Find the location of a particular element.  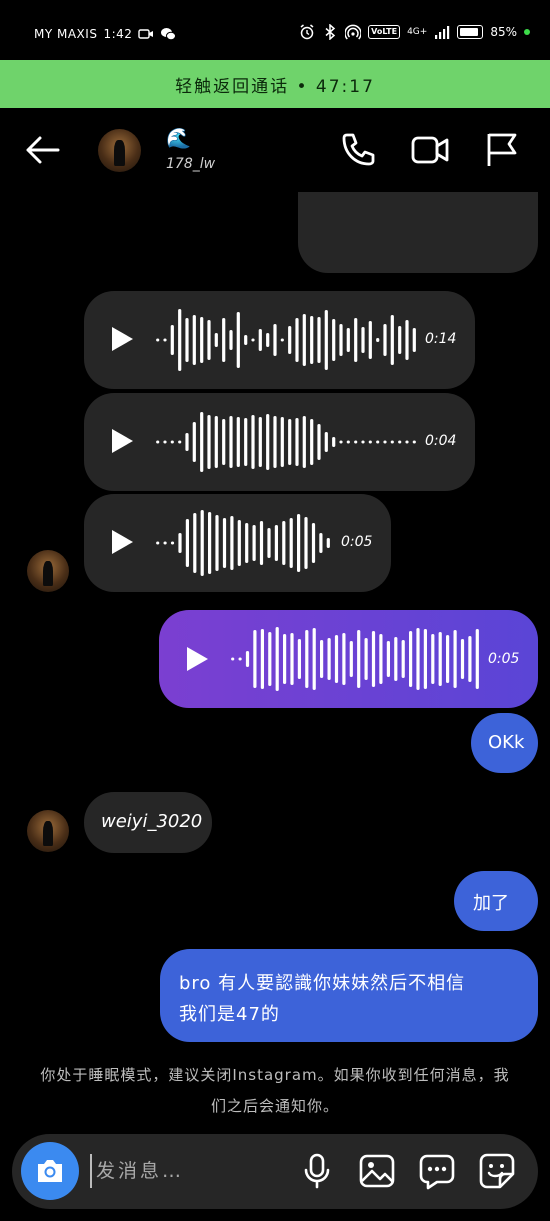

return-to-call-banner: 轻触返回通话 • 47:17 is located at coordinates (275, 84).